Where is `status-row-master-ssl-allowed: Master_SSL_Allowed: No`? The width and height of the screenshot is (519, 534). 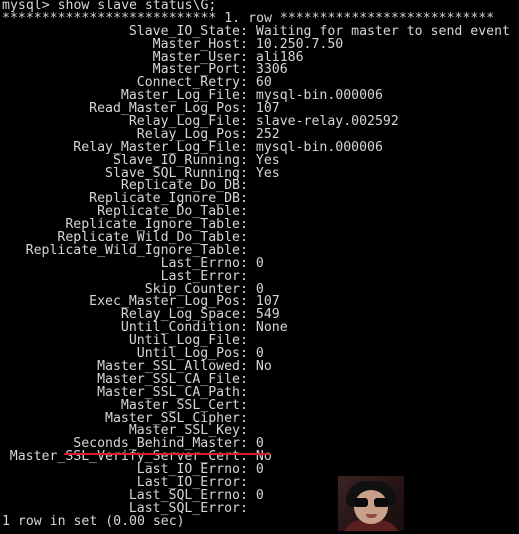
status-row-master-ssl-allowed: Master_SSL_Allowed: No is located at coordinates (260, 366).